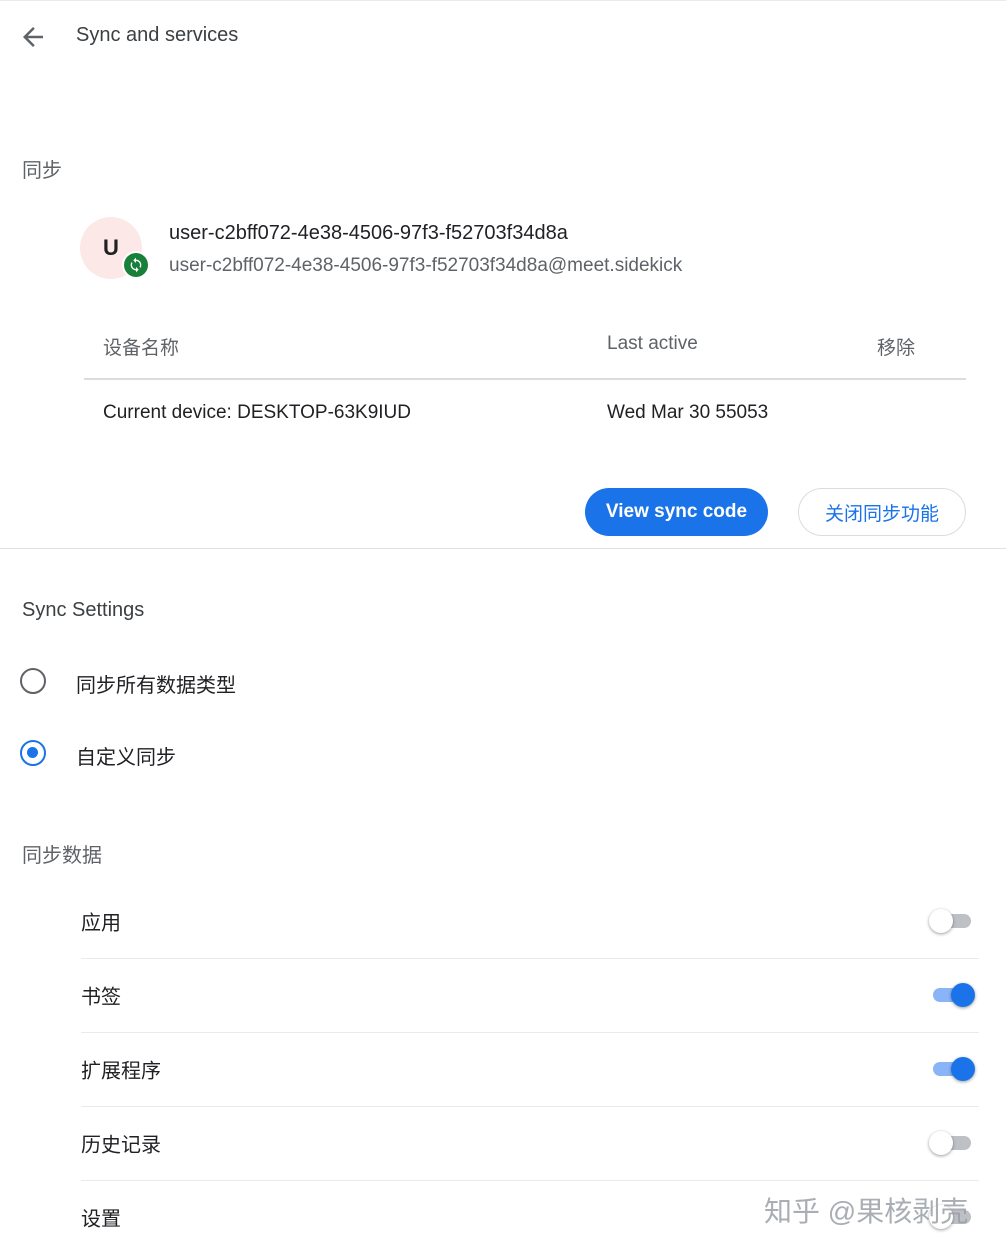 The height and width of the screenshot is (1254, 1006). What do you see at coordinates (83, 610) in the screenshot?
I see `sync-settings-label: Sync Settings` at bounding box center [83, 610].